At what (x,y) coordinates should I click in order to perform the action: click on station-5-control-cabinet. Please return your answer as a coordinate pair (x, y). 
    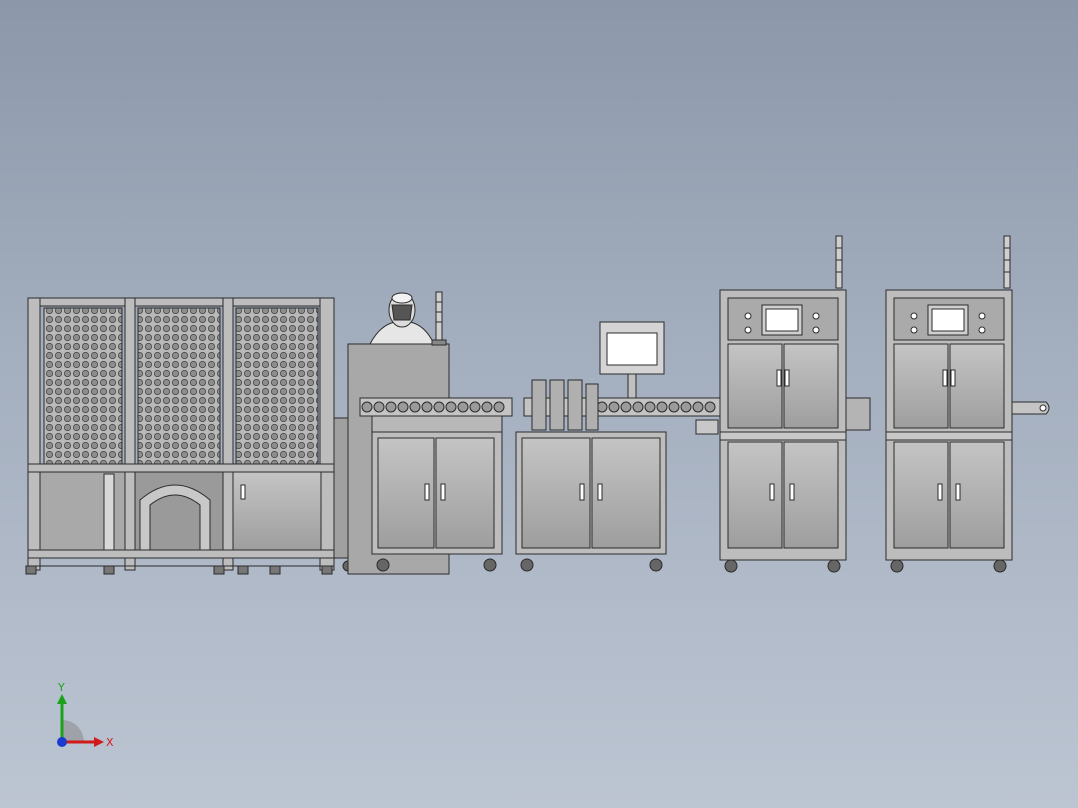
    Looking at the image, I should click on (967, 404).